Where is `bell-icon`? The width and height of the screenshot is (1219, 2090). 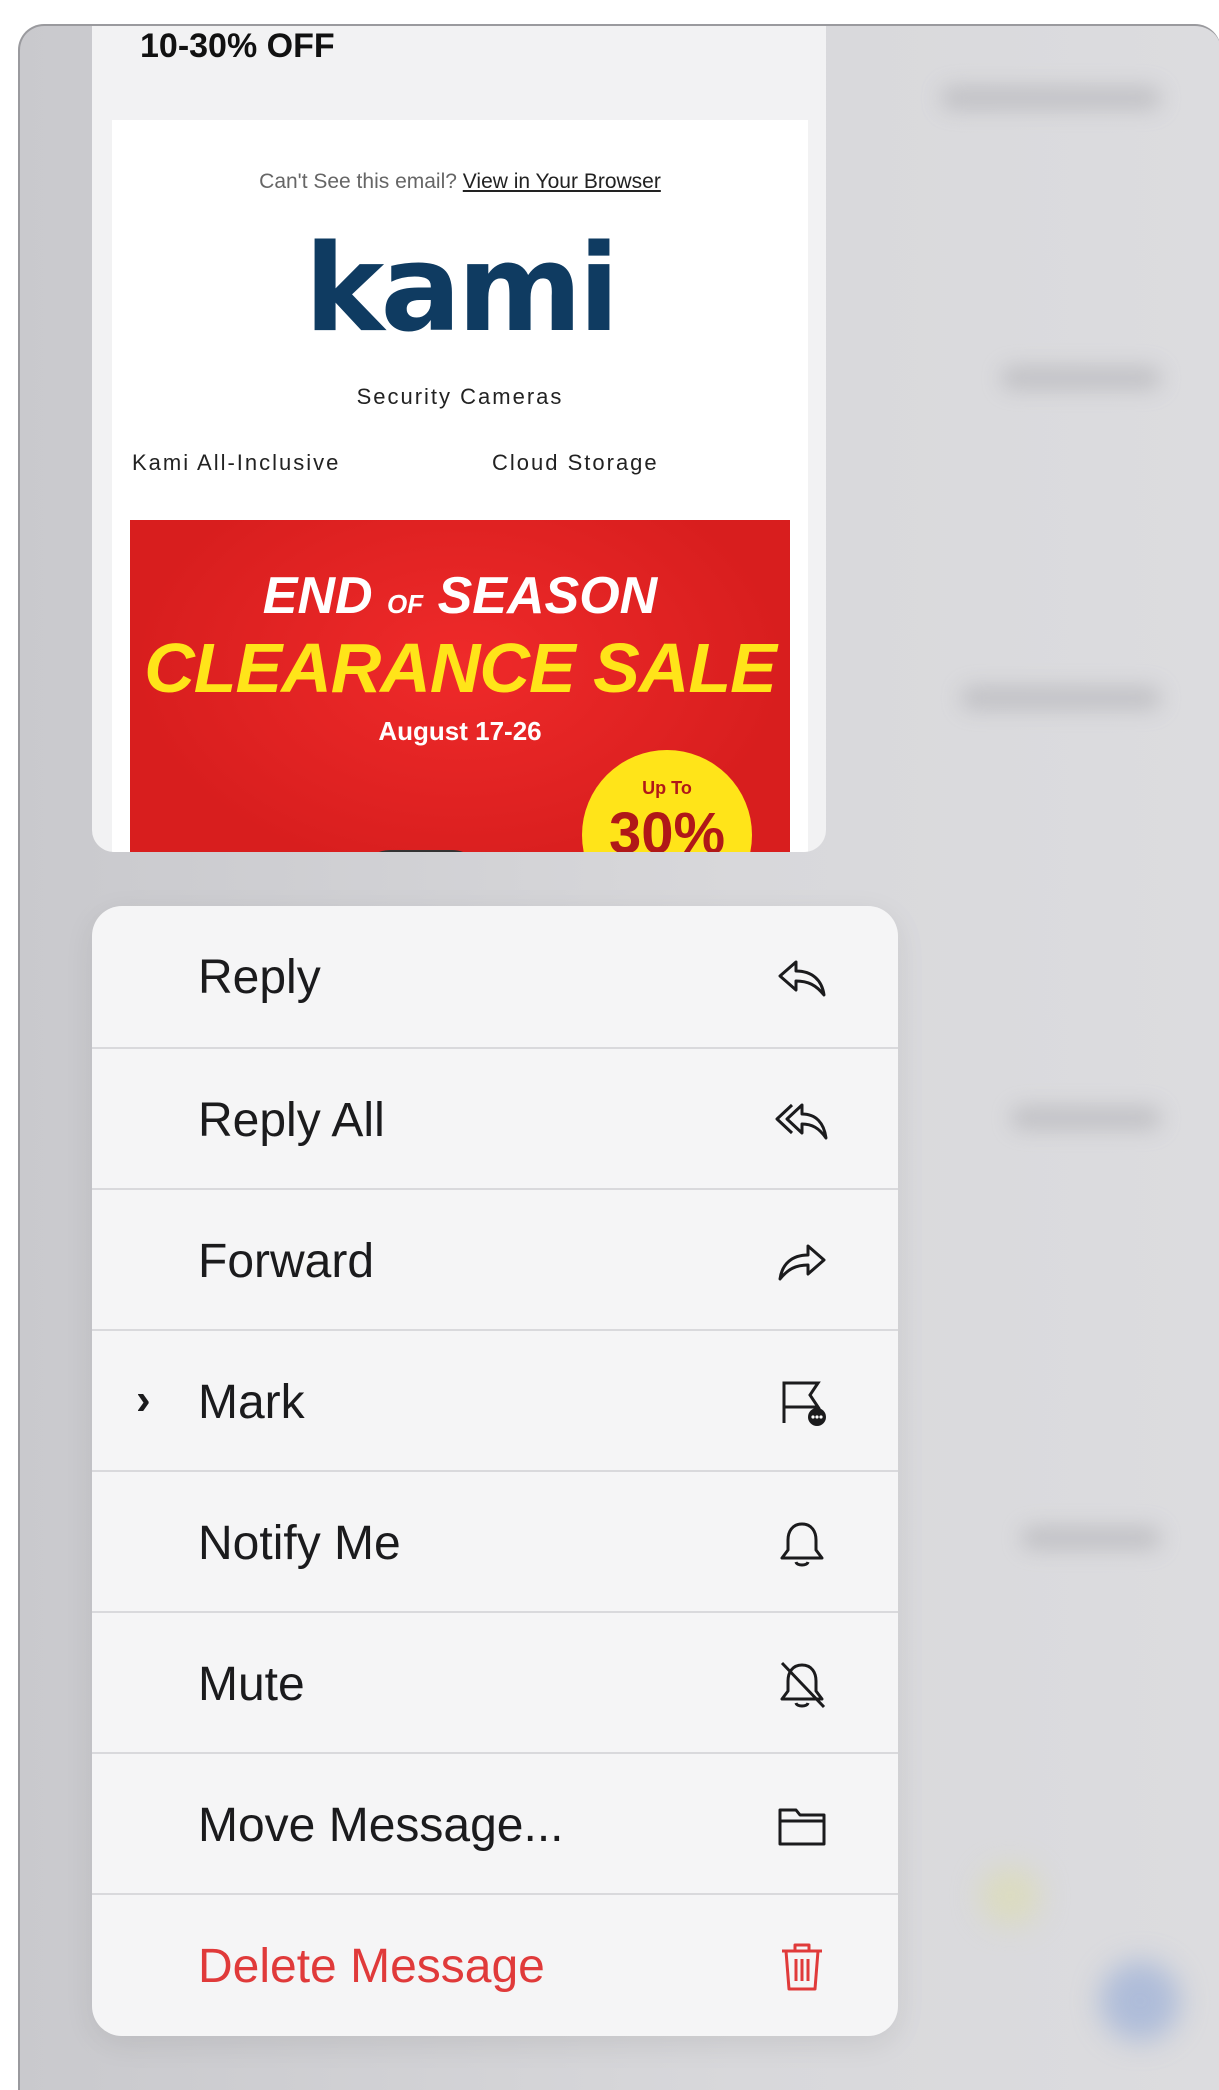 bell-icon is located at coordinates (802, 1544).